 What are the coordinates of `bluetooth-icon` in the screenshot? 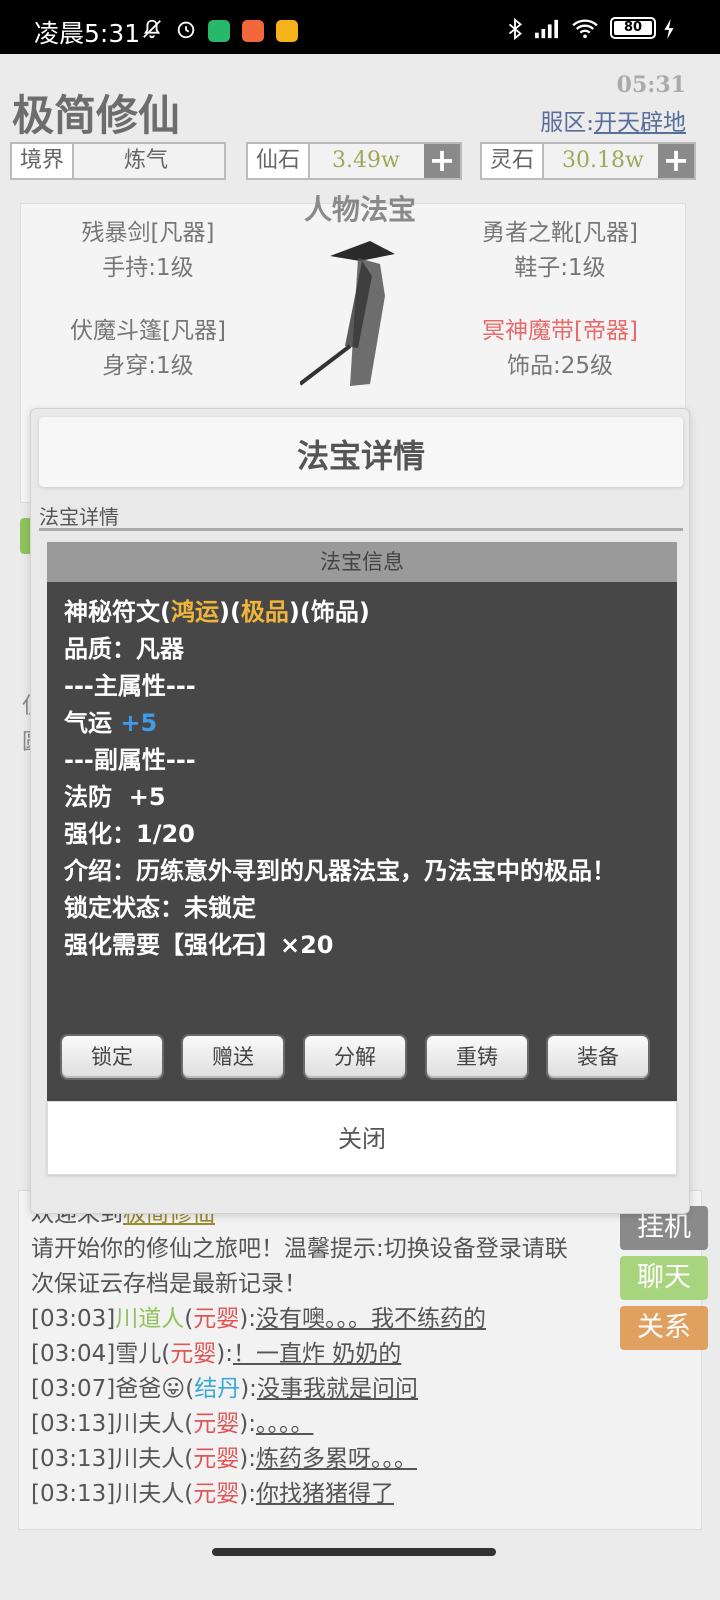 It's located at (515, 29).